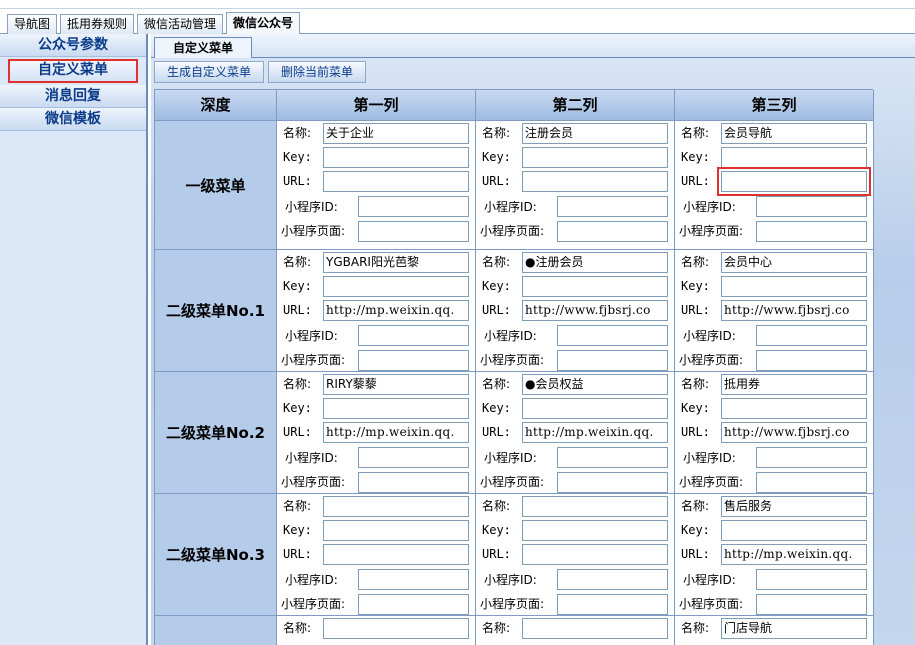 The image size is (915, 645). Describe the element at coordinates (73, 45) in the screenshot. I see `sidebar-item-account-params: 公众号参数` at that location.